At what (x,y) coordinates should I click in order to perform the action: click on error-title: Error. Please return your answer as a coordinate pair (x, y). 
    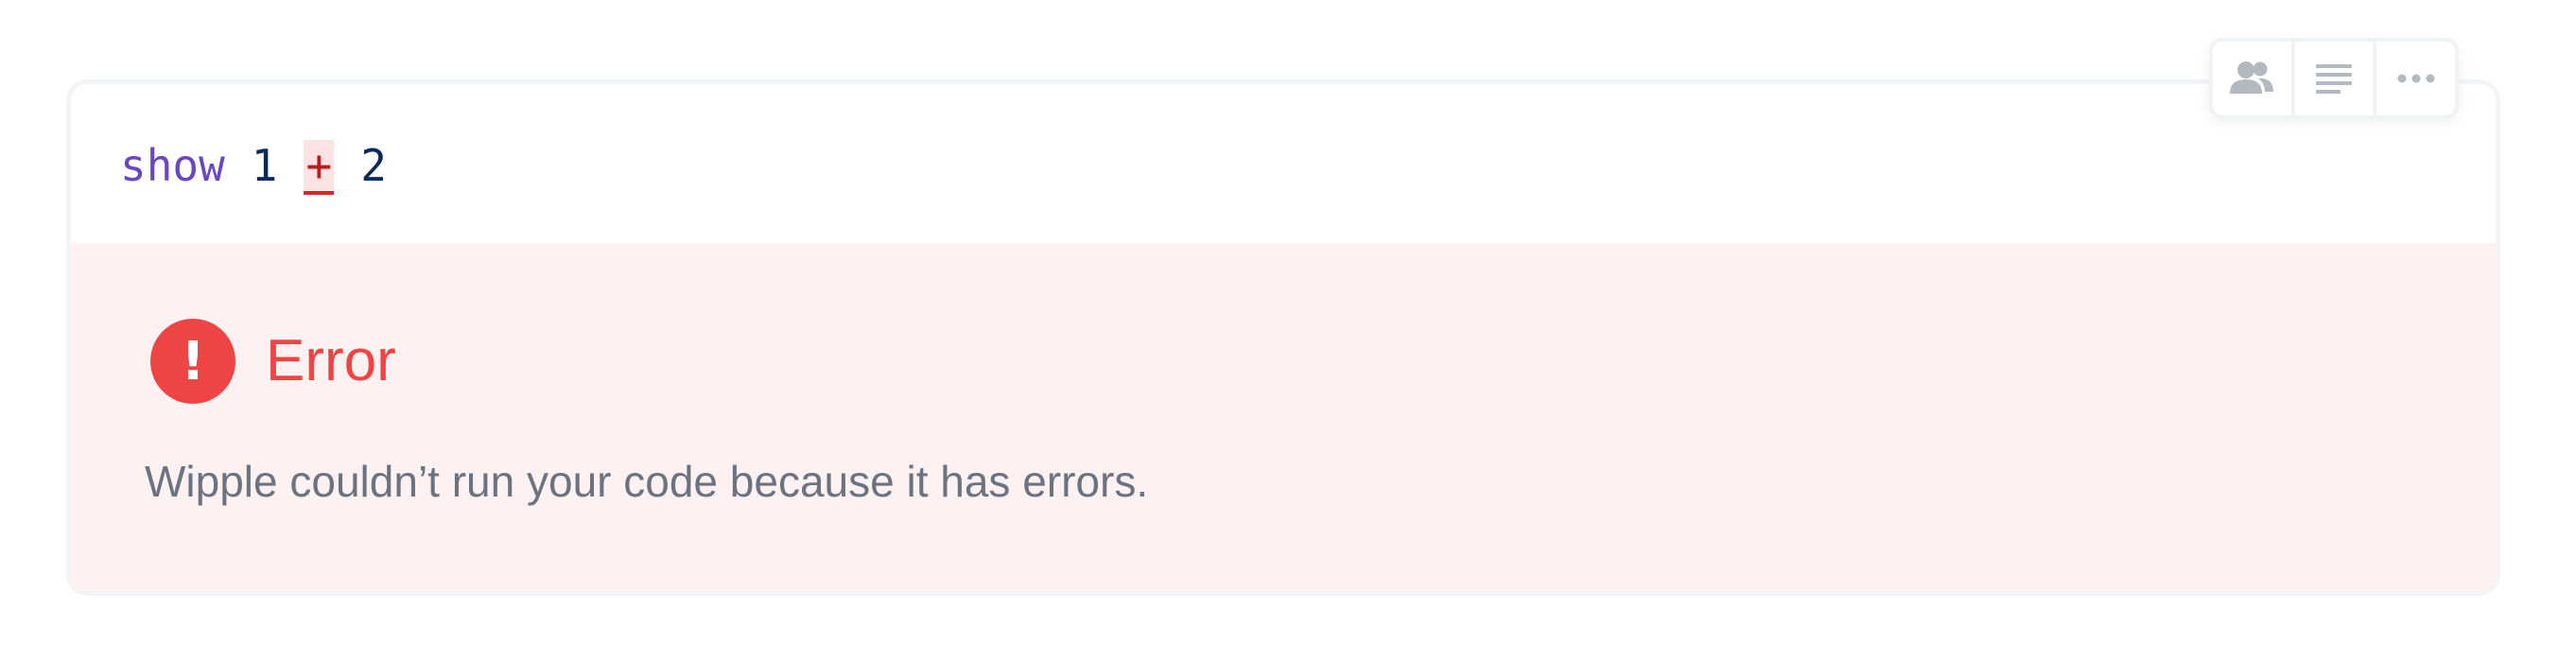
    Looking at the image, I should click on (331, 360).